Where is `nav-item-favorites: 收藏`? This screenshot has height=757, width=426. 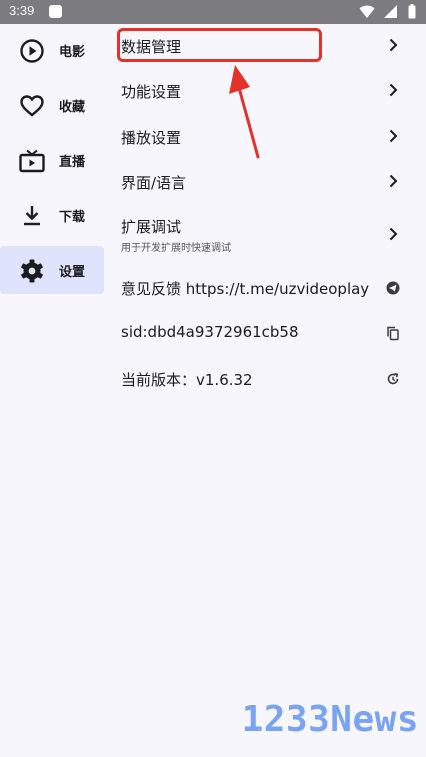 nav-item-favorites: 收藏 is located at coordinates (52, 105).